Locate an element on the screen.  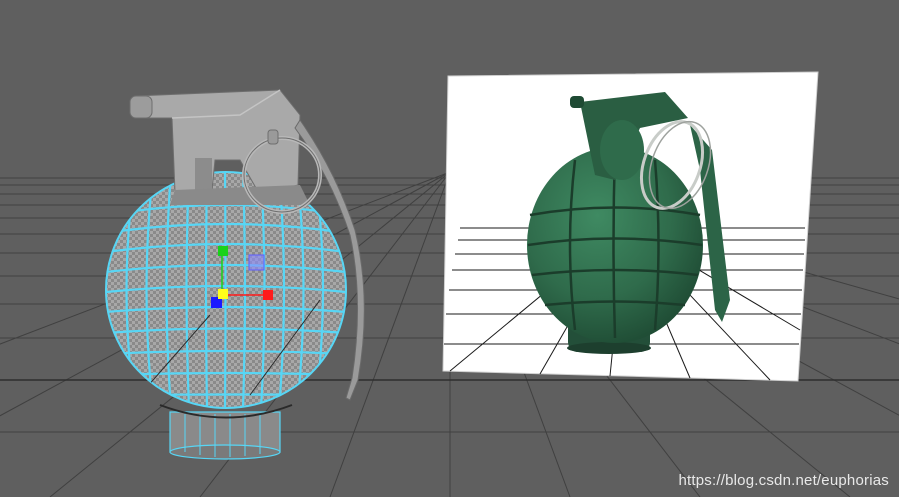
center-handle is located at coordinates (223, 294).